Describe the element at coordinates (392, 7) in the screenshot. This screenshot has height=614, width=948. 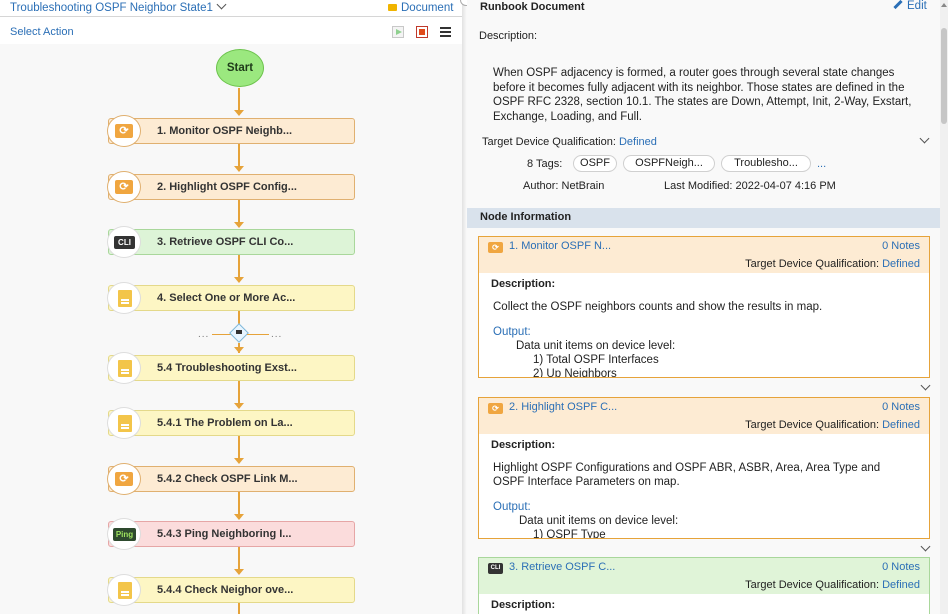
I see `folder-icon` at that location.